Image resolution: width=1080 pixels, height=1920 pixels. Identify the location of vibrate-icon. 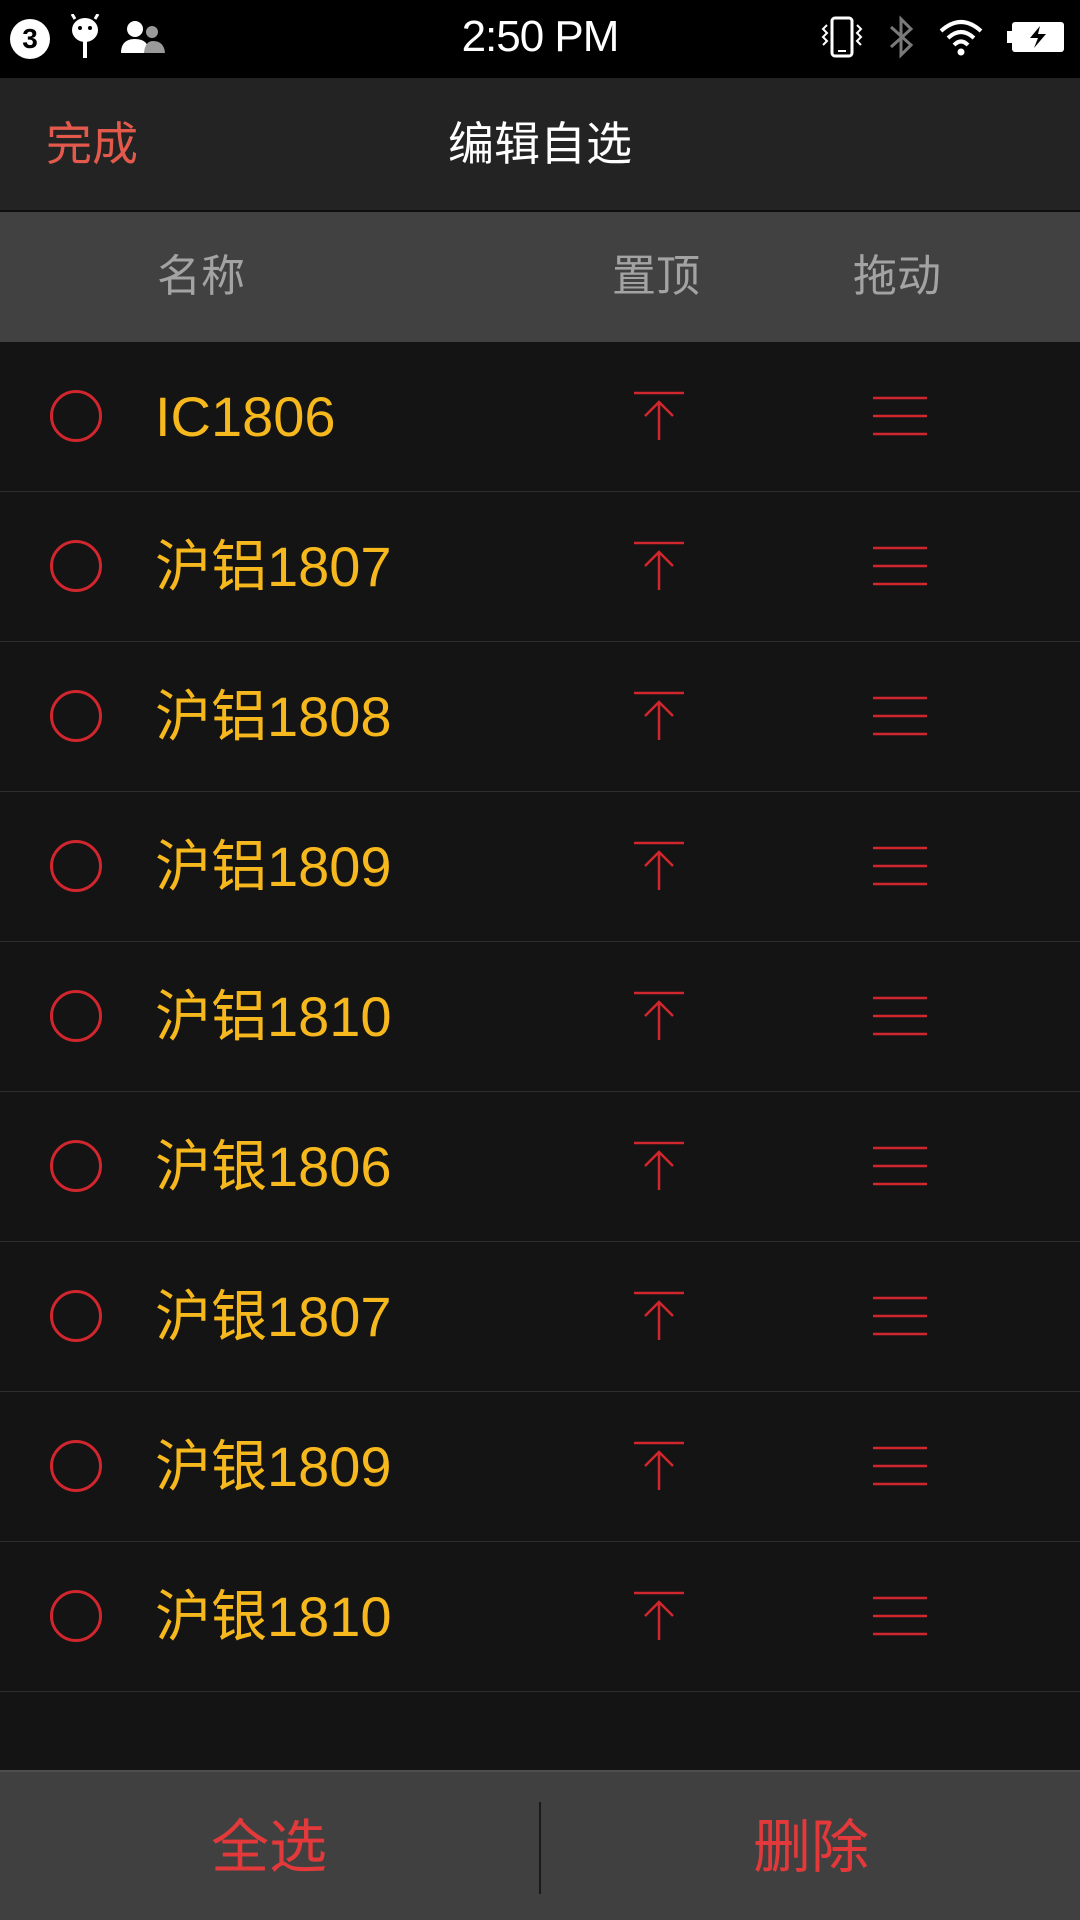
(842, 39).